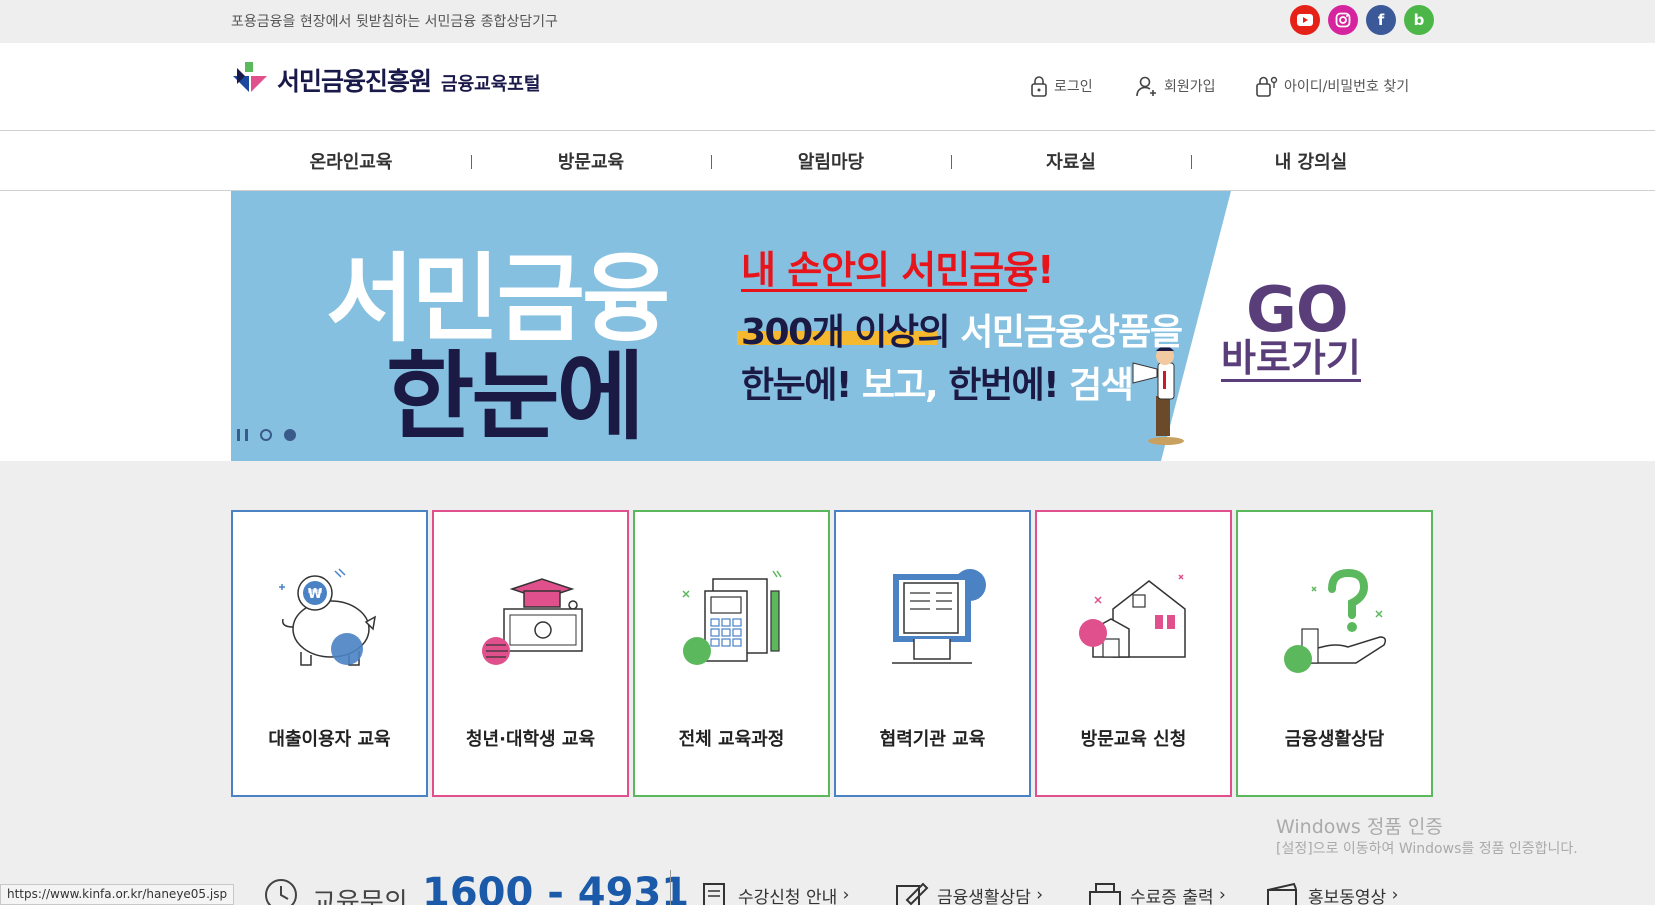  I want to click on house-icon, so click(1132, 616).